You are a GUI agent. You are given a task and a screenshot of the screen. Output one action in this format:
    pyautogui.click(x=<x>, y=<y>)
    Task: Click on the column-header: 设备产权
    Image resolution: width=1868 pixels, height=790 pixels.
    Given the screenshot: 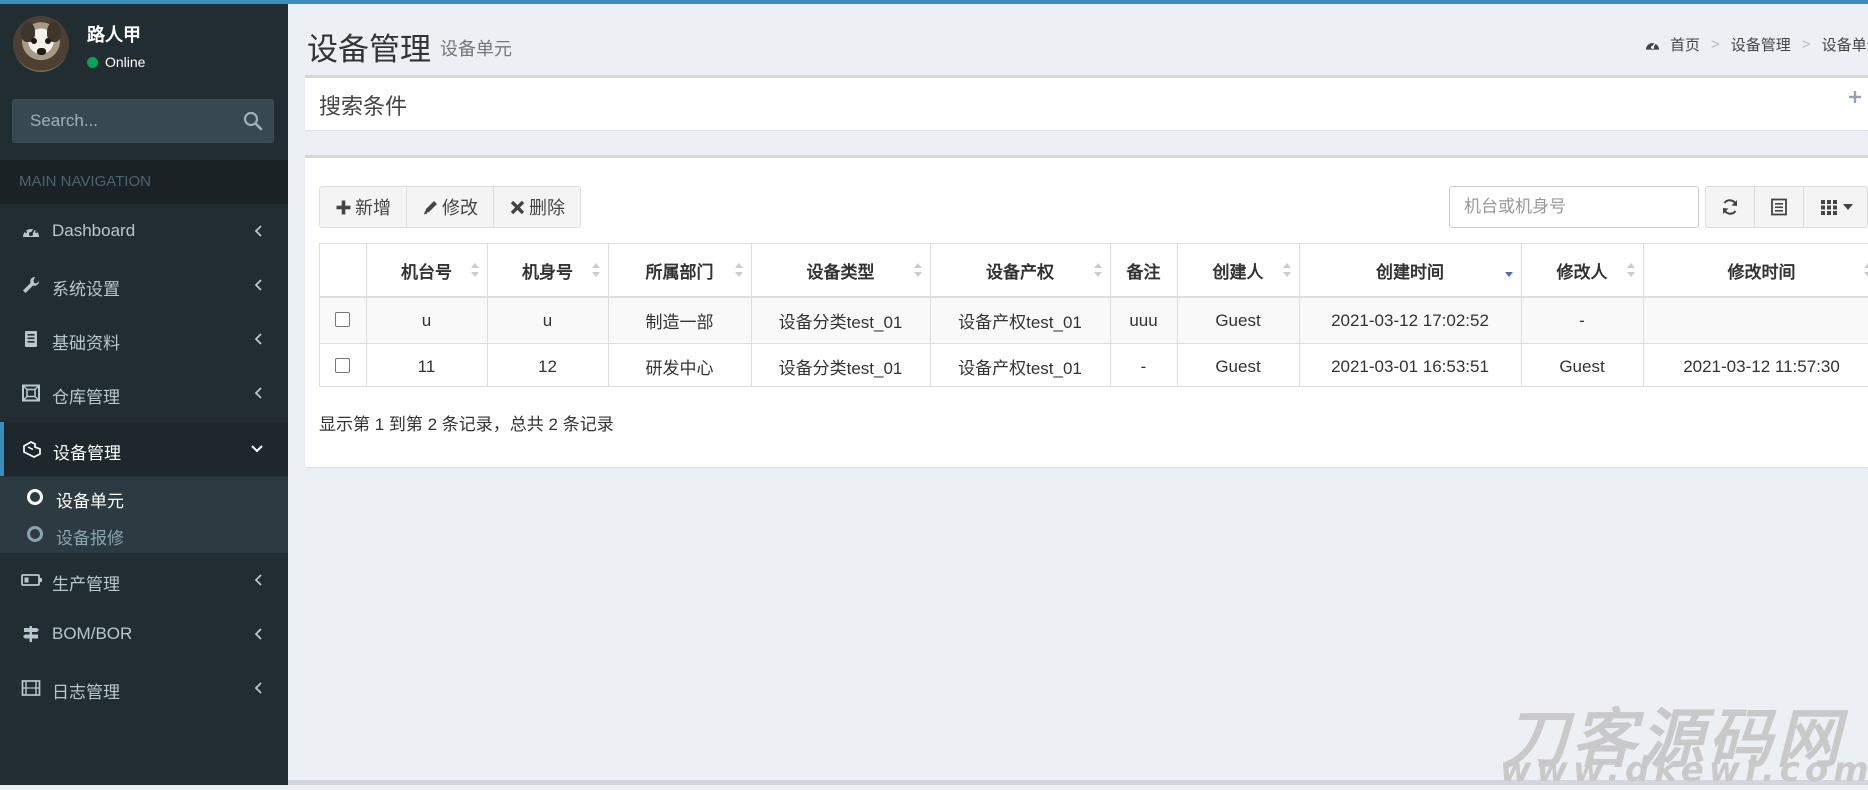 What is the action you would take?
    pyautogui.click(x=1020, y=270)
    